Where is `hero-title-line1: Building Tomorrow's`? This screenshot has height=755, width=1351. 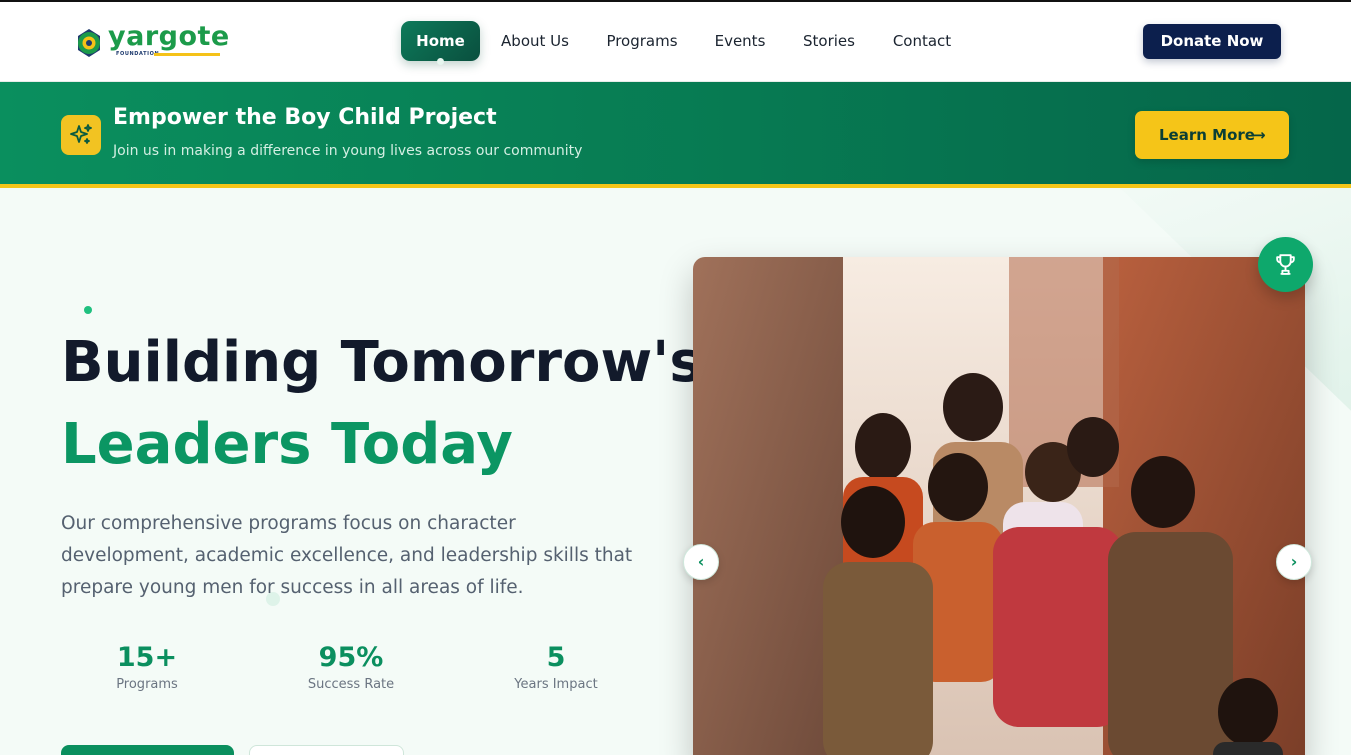 hero-title-line1: Building Tomorrow's is located at coordinates (382, 362).